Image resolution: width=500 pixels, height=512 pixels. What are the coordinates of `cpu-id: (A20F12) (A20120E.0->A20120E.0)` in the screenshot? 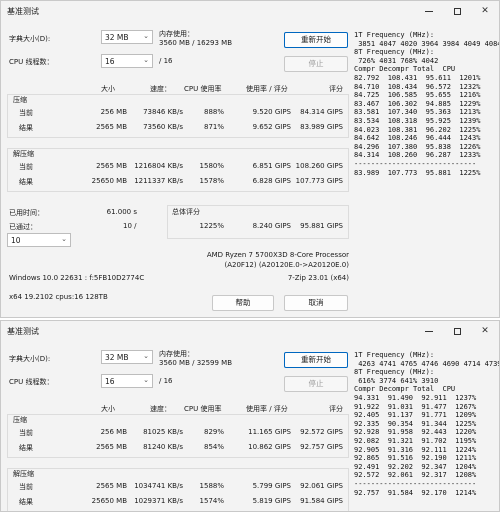 It's located at (287, 265).